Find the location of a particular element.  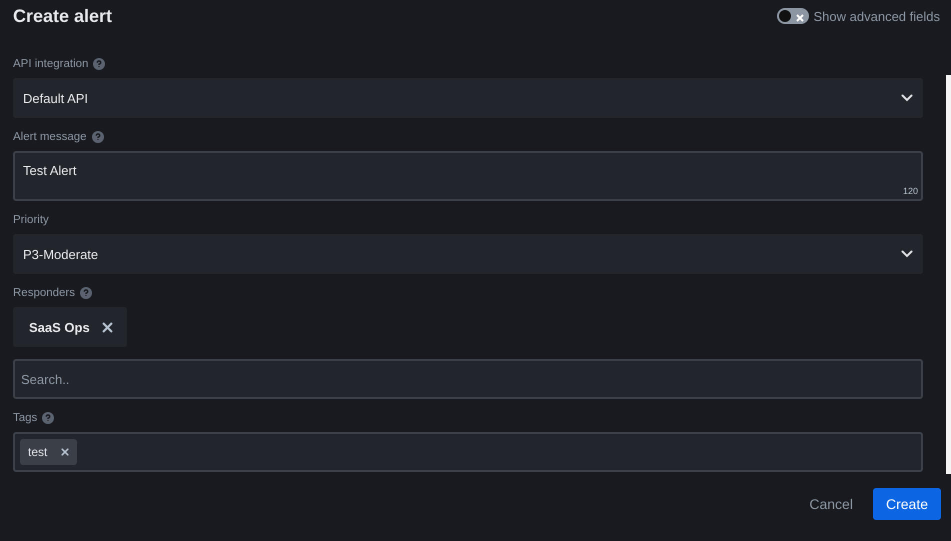

field-label: Priority is located at coordinates (31, 220).